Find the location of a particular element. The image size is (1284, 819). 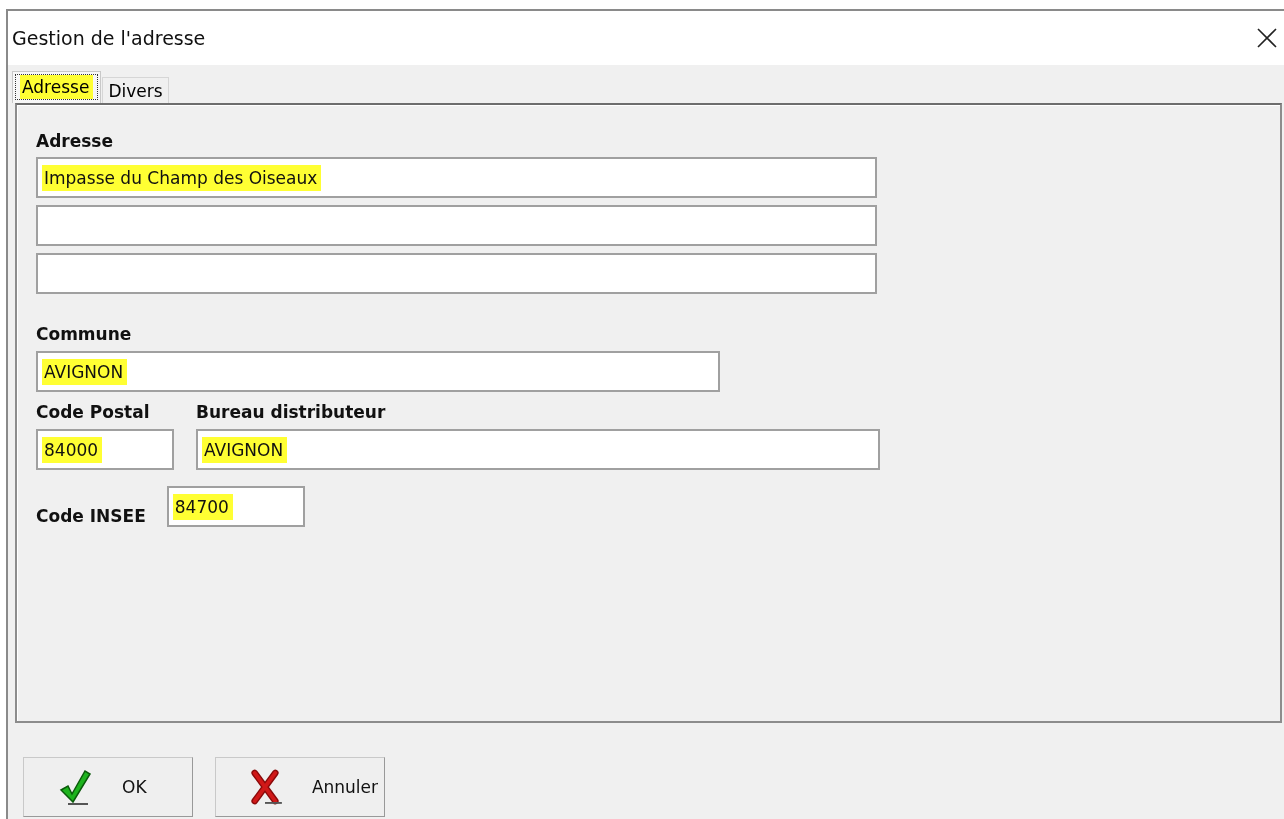

field-label: Code INSEE is located at coordinates (91, 515).